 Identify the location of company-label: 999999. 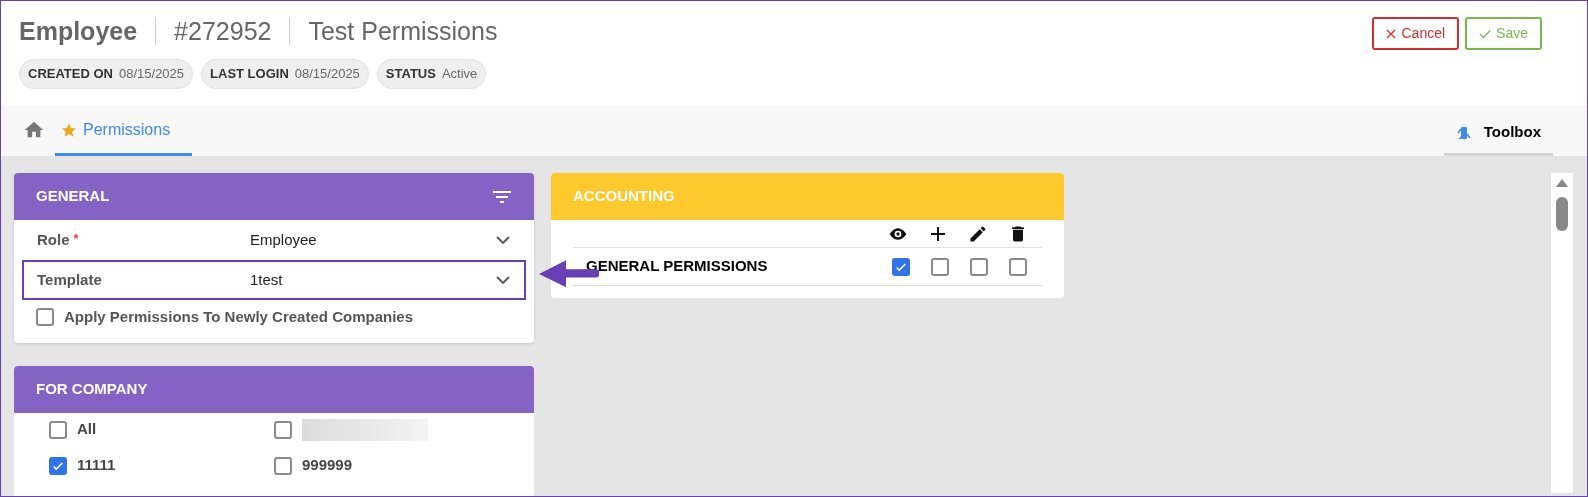
(327, 465).